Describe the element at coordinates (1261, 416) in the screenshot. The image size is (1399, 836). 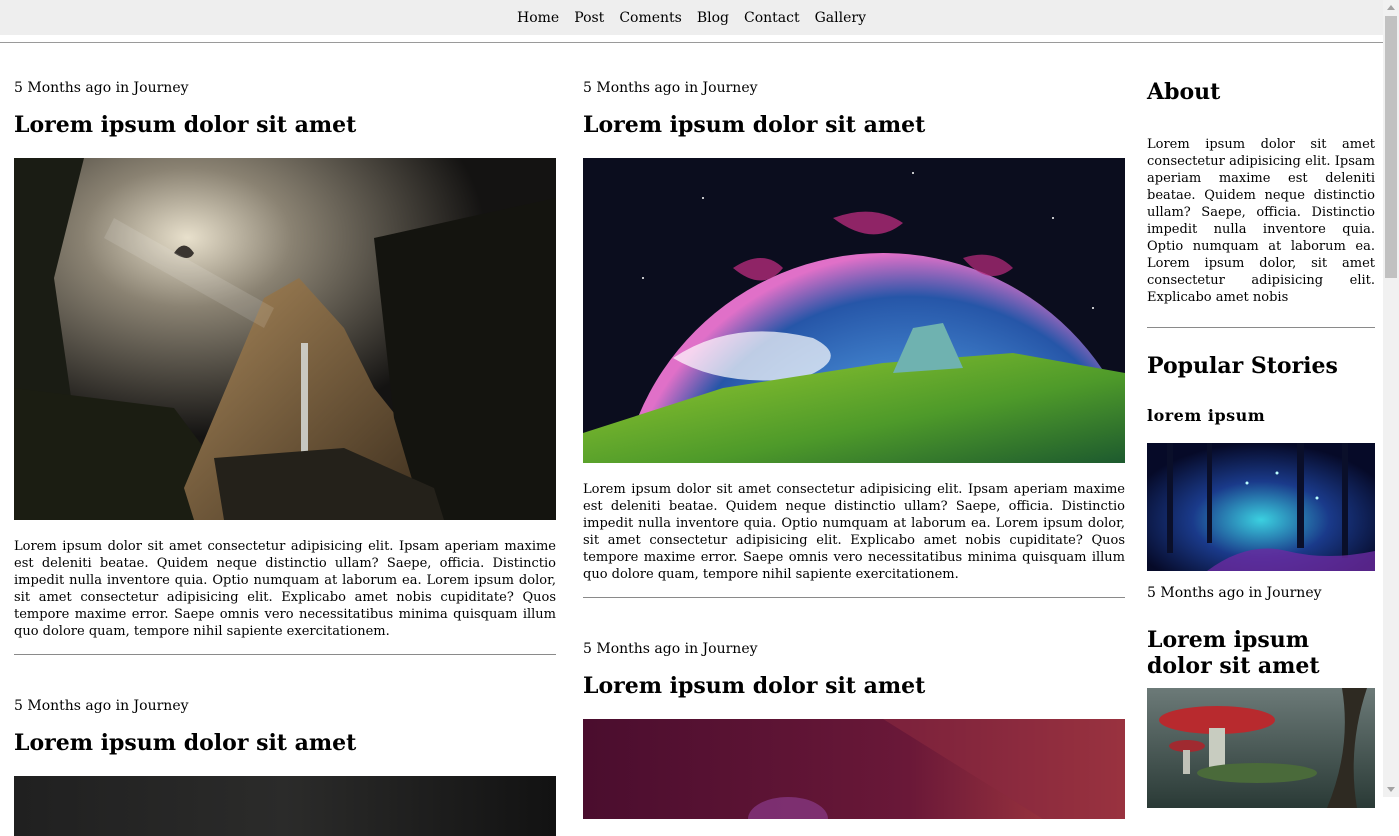
I see `story-title: lorem ipsum` at that location.